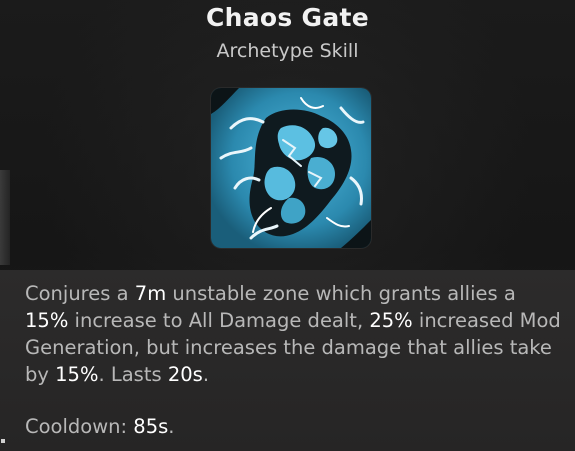 This screenshot has width=575, height=451. What do you see at coordinates (341, 293) in the screenshot?
I see `desc-text-2: unstable zone which grants allies a` at bounding box center [341, 293].